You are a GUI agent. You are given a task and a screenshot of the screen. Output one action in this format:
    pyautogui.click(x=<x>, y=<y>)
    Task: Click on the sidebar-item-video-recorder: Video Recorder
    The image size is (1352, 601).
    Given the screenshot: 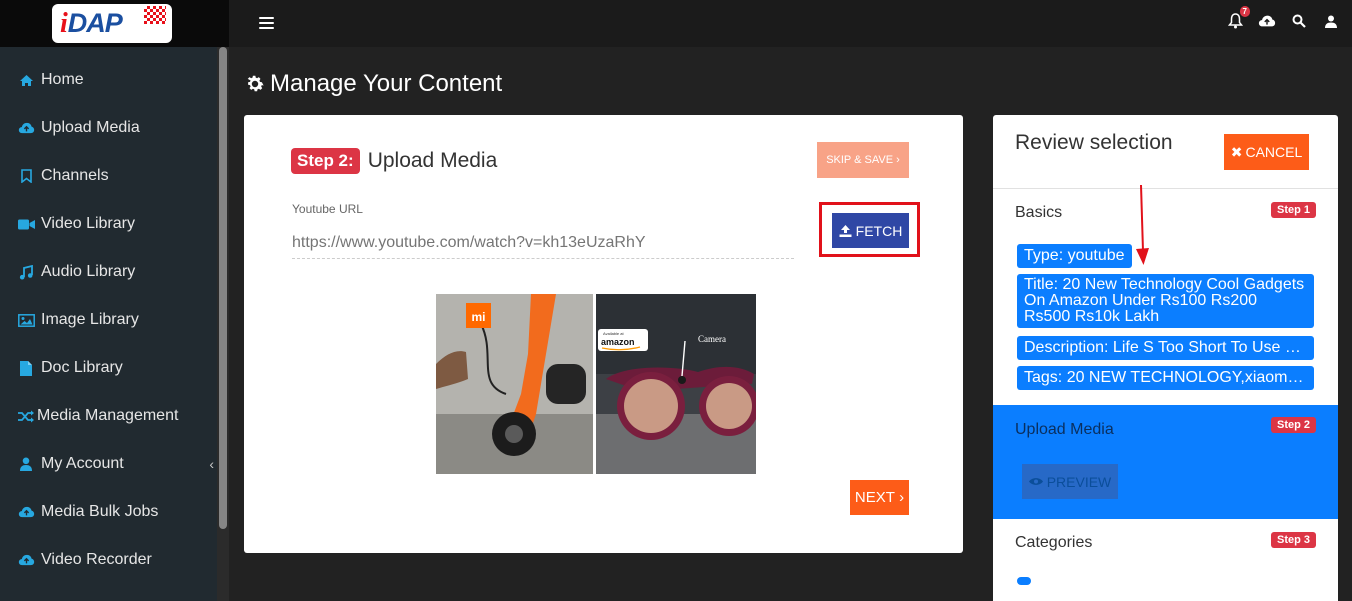 What is the action you would take?
    pyautogui.click(x=108, y=560)
    